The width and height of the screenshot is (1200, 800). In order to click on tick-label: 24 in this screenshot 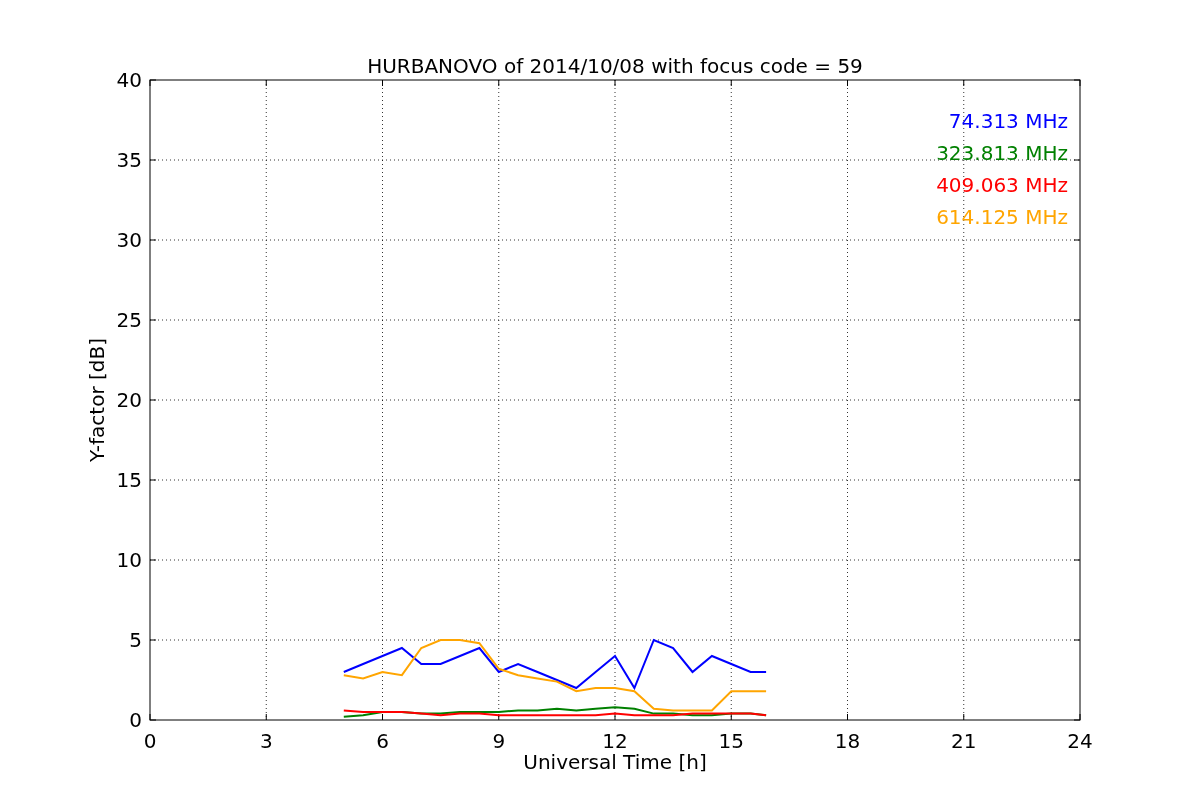, I will do `click(1080, 741)`.